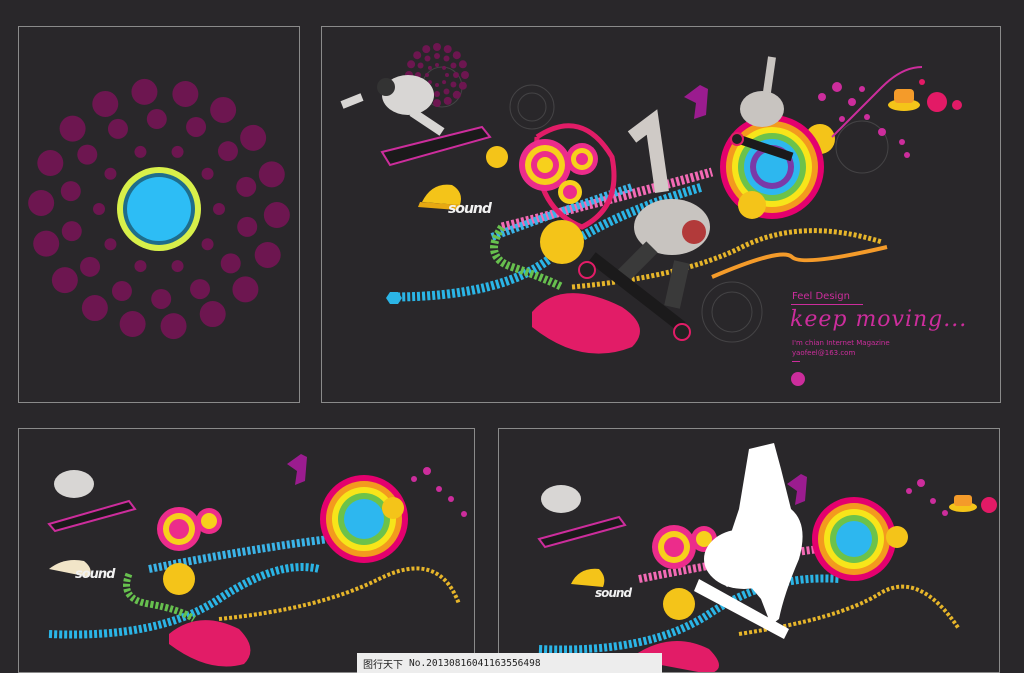  What do you see at coordinates (696, 102) in the screenshot?
I see `purple-arrow-shape` at bounding box center [696, 102].